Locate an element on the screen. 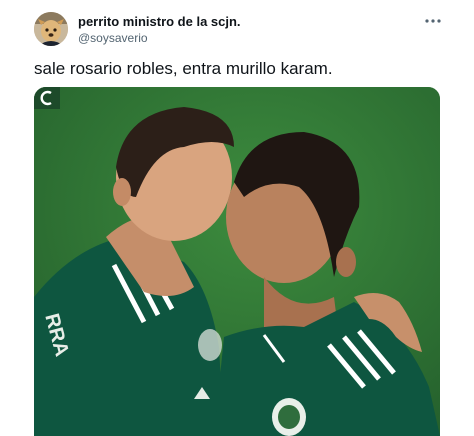  user-handle: @soysaverio is located at coordinates (113, 38).